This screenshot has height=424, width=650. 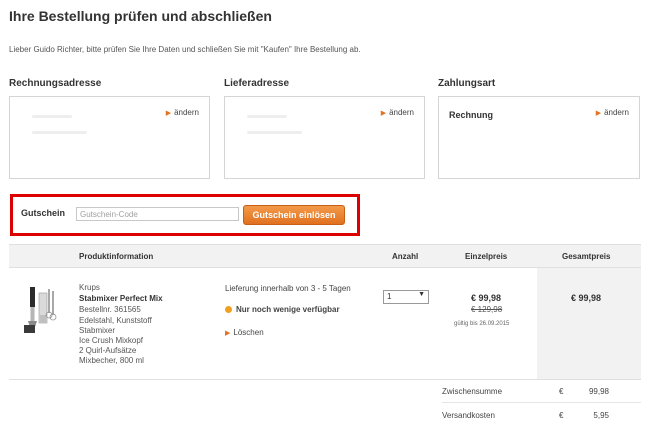 I want to click on delivery-info: Lieferung innerhalb von 3 - 5 Tagen, so click(x=288, y=288).